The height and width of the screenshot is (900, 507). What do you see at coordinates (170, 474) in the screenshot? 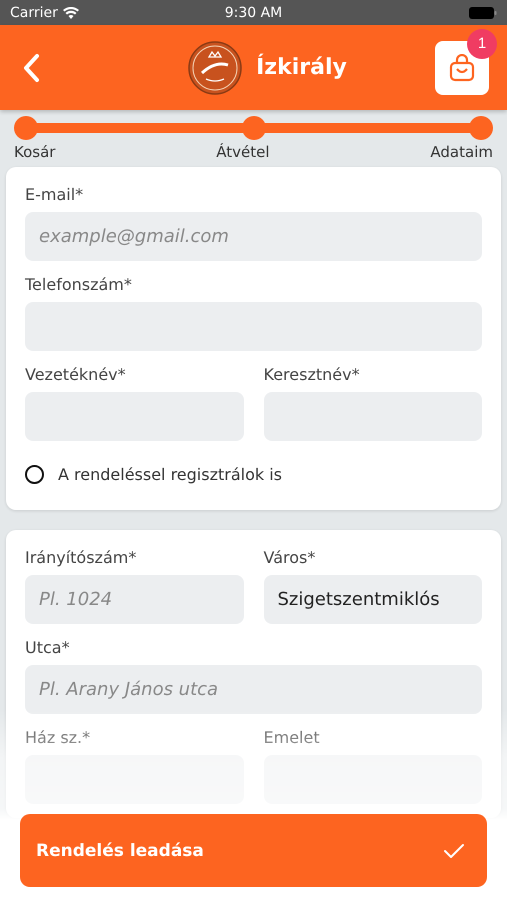
I see `radio-label: A rendeléssel regisztrálok is` at bounding box center [170, 474].